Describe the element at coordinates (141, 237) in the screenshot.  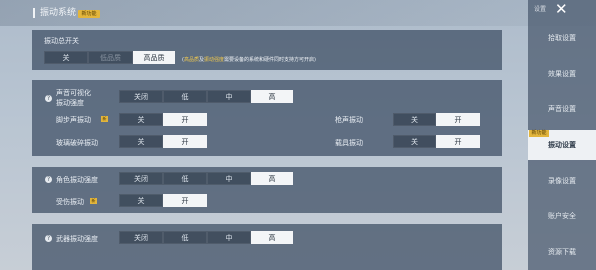
I see `weapon-level-off: 关闭` at that location.